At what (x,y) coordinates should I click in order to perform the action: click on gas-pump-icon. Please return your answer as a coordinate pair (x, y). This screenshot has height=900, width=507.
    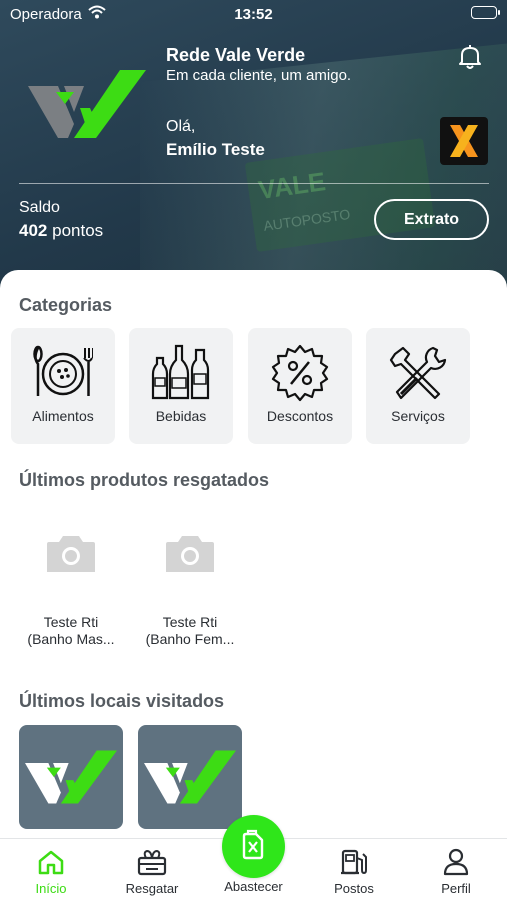
    Looking at the image, I should click on (354, 862).